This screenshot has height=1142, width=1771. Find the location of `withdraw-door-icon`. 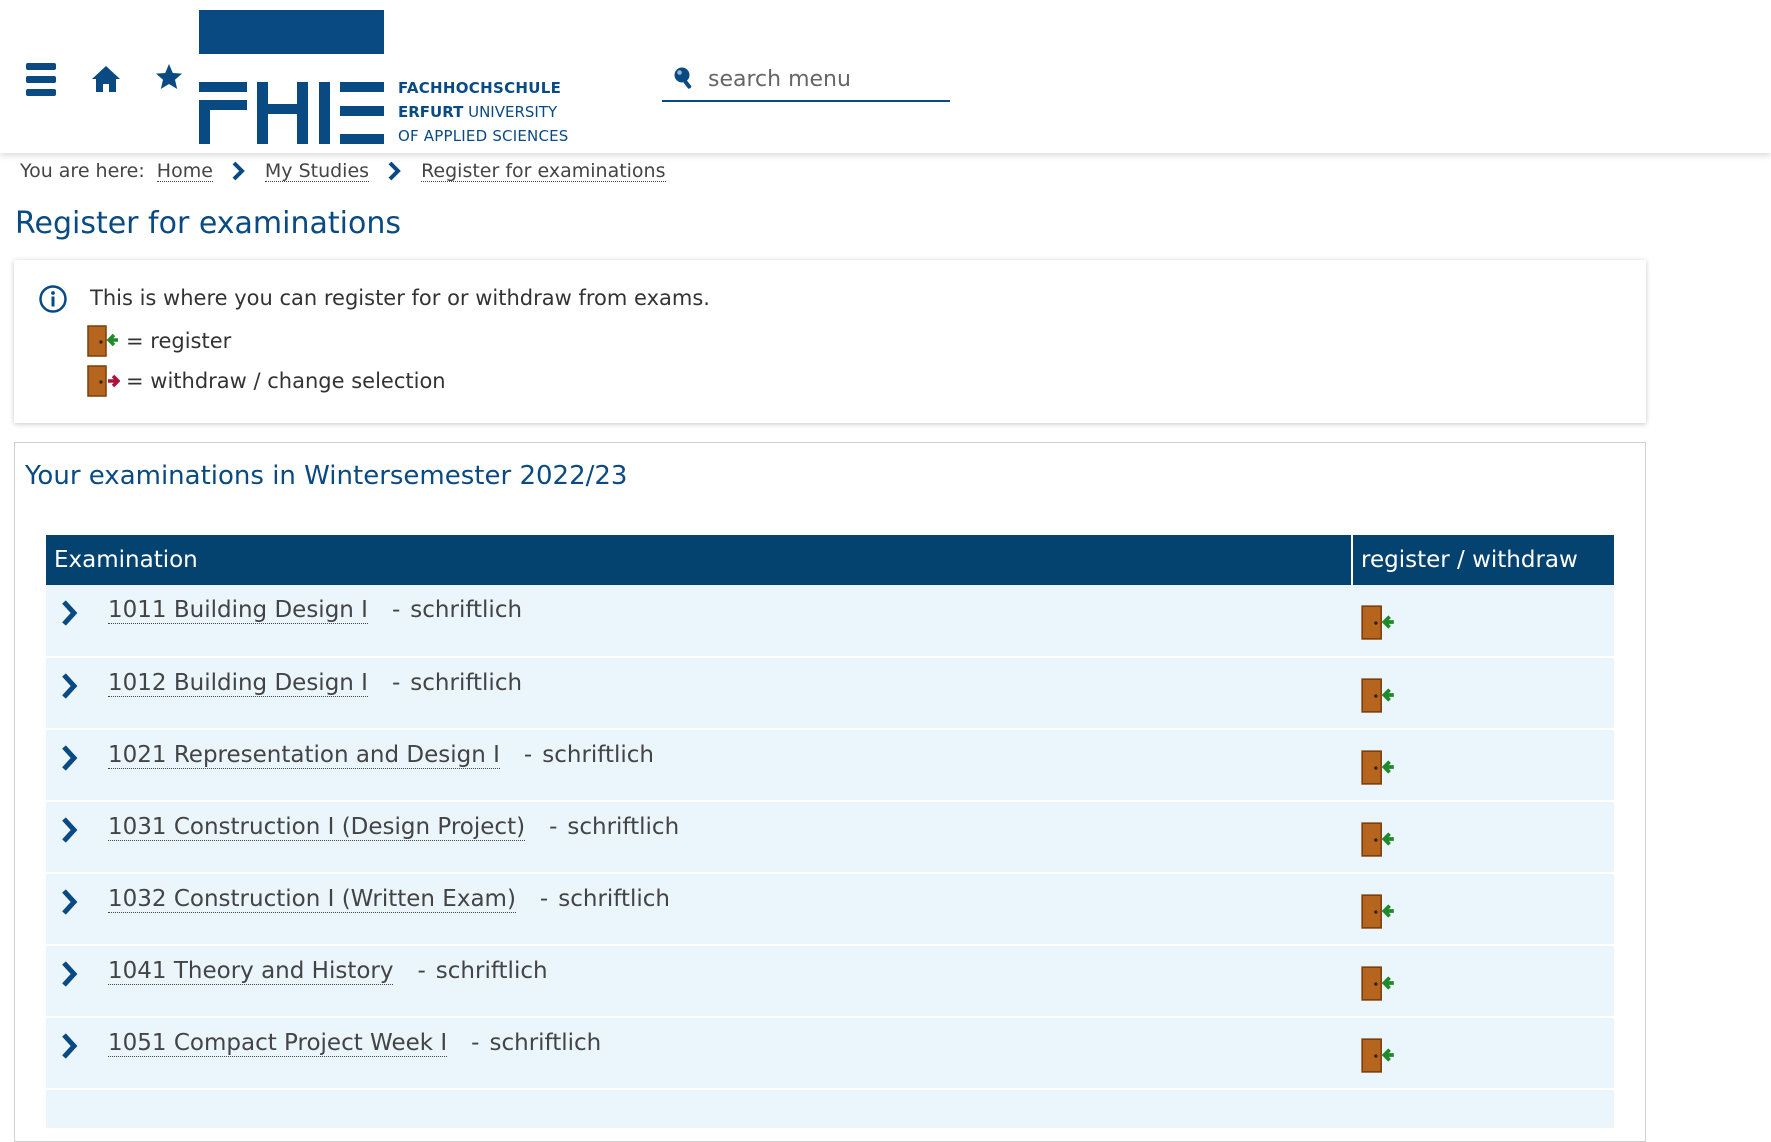

withdraw-door-icon is located at coordinates (103, 381).